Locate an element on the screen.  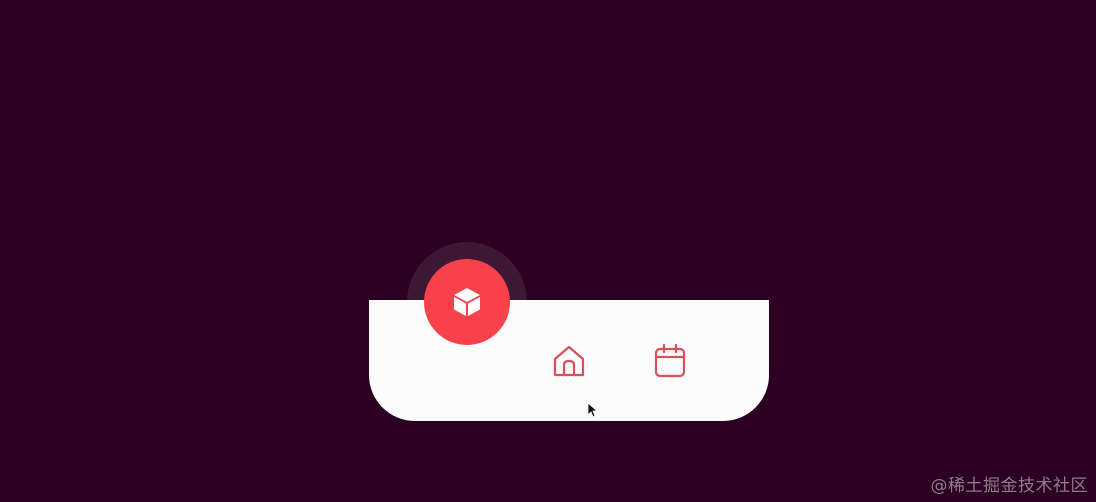
tab-calendar-button is located at coordinates (670, 361).